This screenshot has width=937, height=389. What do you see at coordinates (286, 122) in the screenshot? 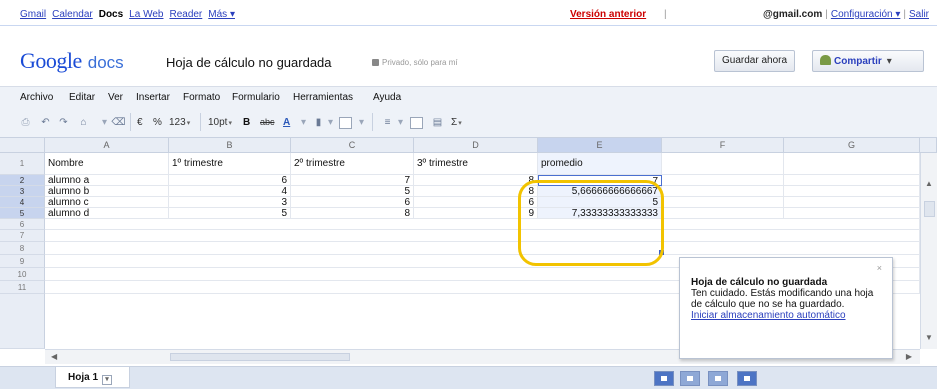
I see `text-color-button: A` at bounding box center [286, 122].